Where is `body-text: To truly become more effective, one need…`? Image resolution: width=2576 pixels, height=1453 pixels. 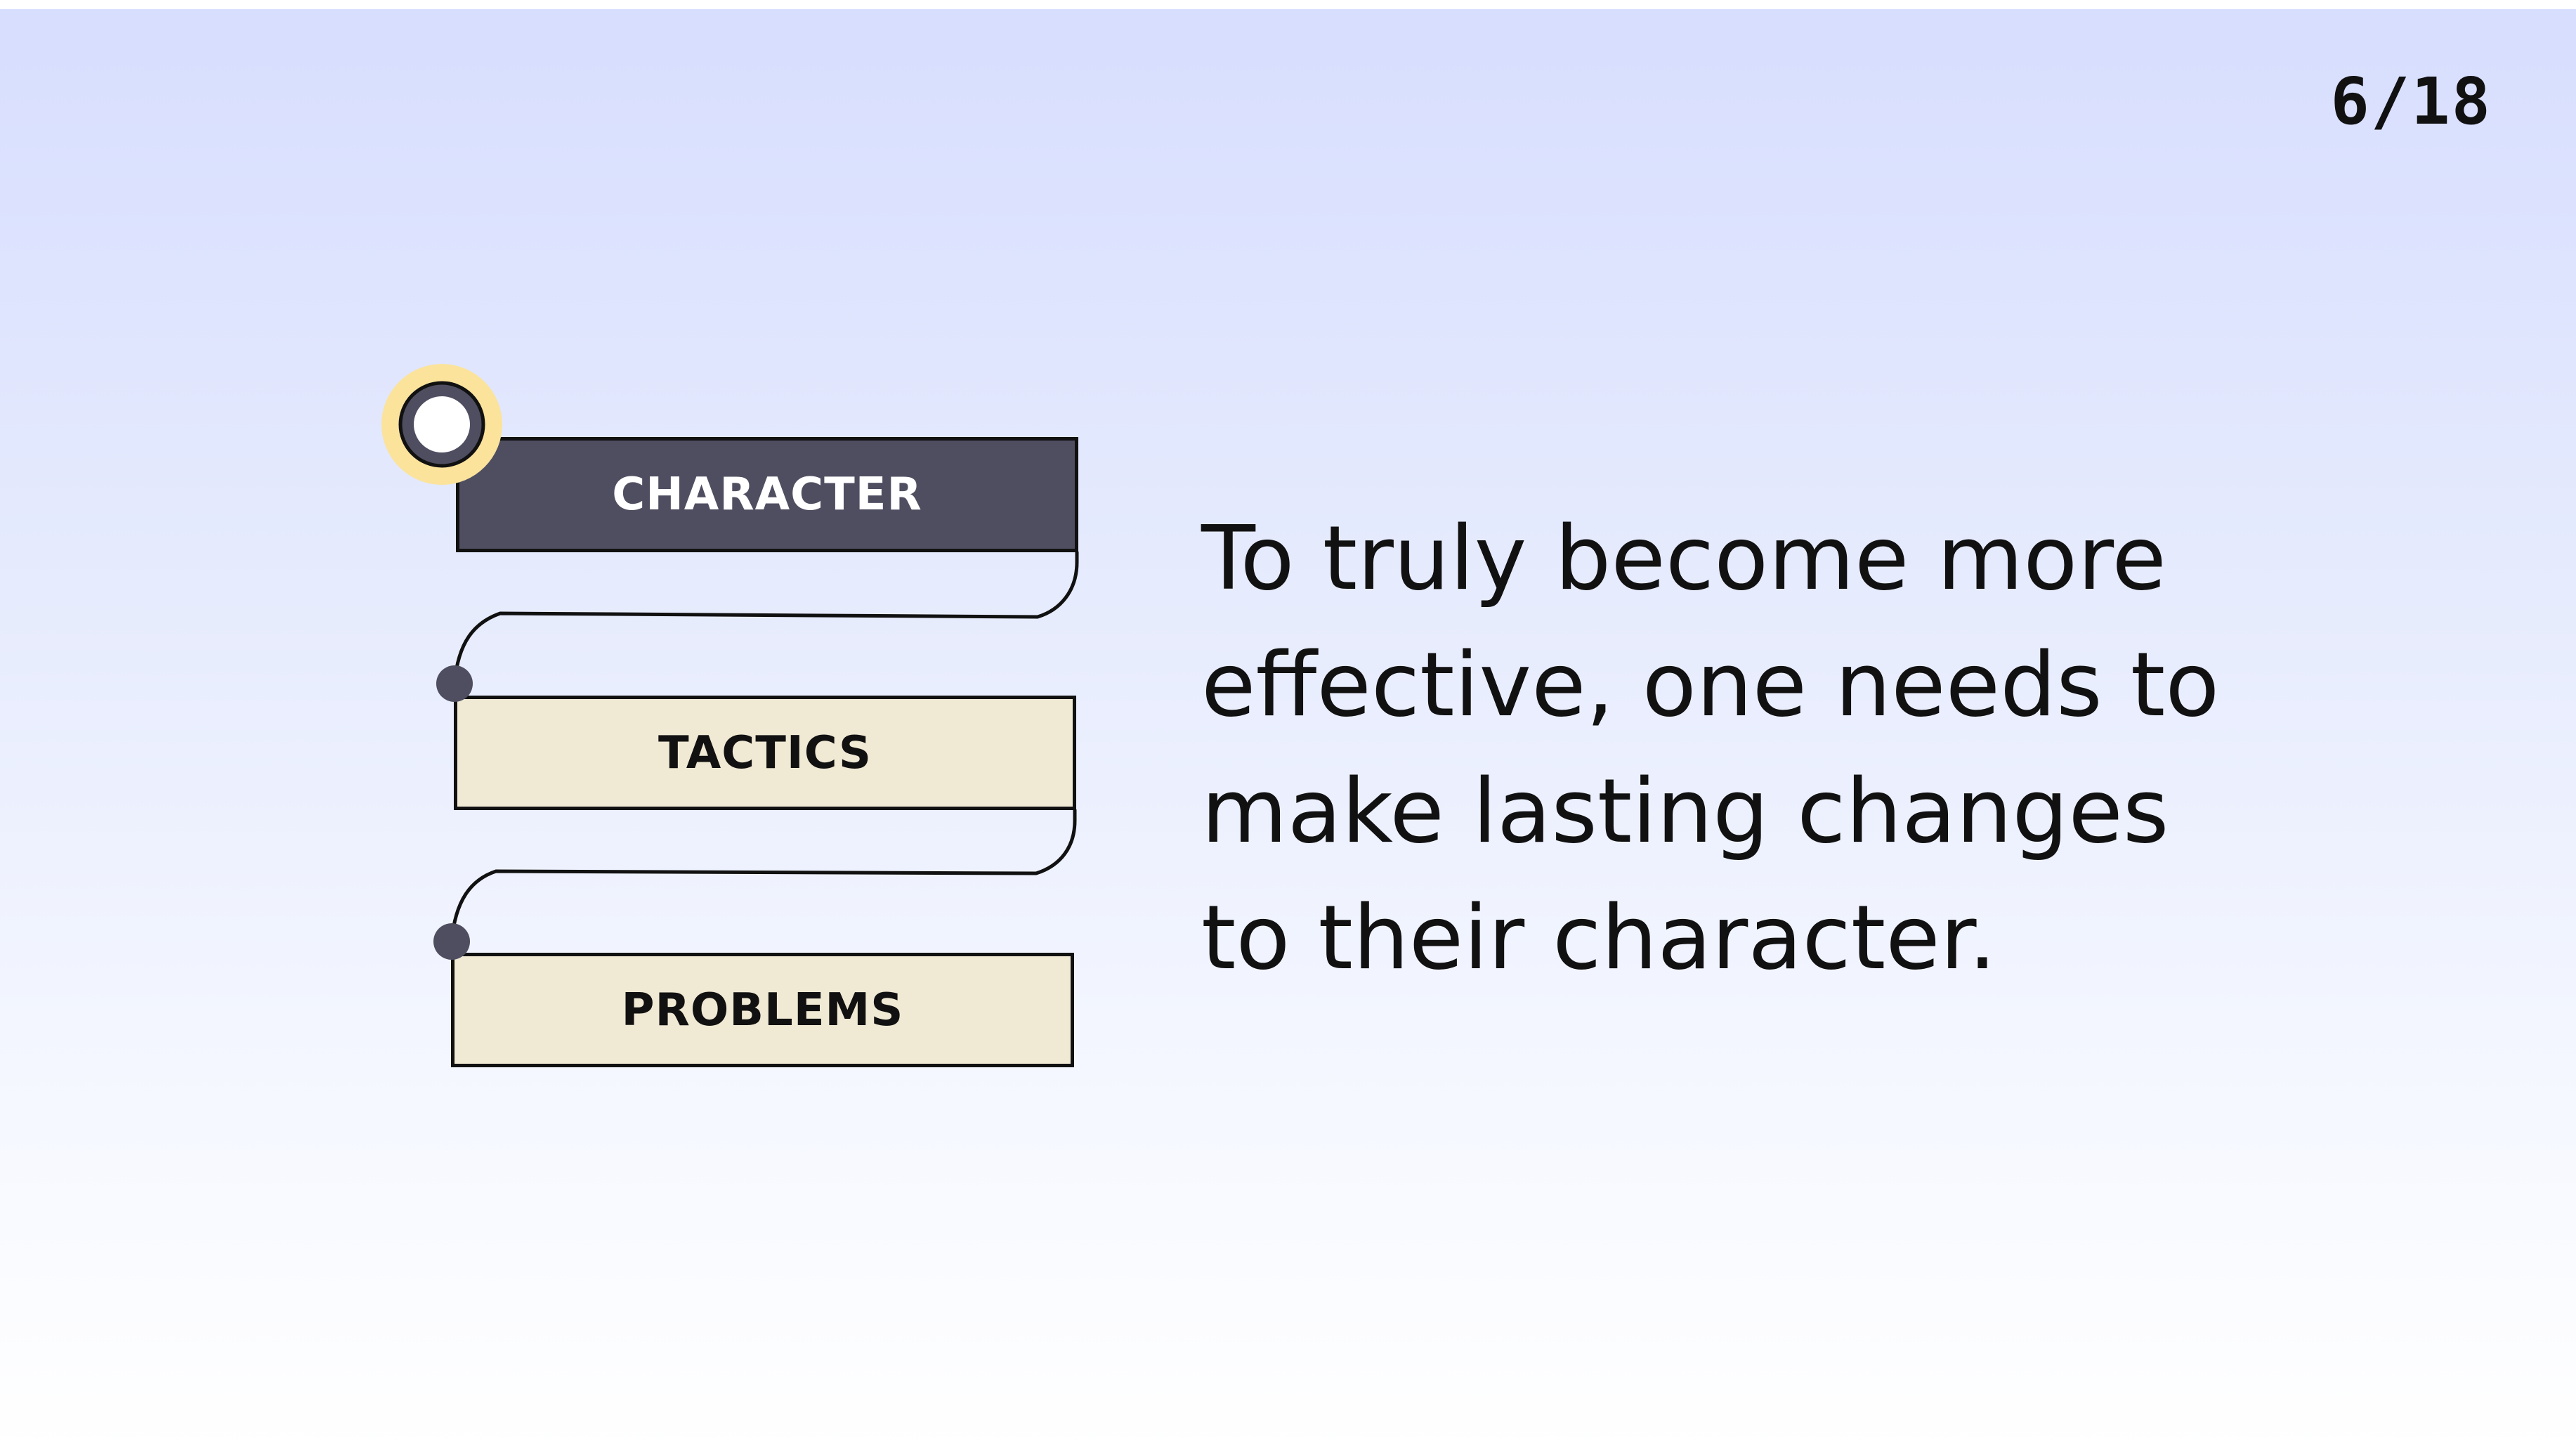
body-text: To truly become more effective, one need… is located at coordinates (1710, 748).